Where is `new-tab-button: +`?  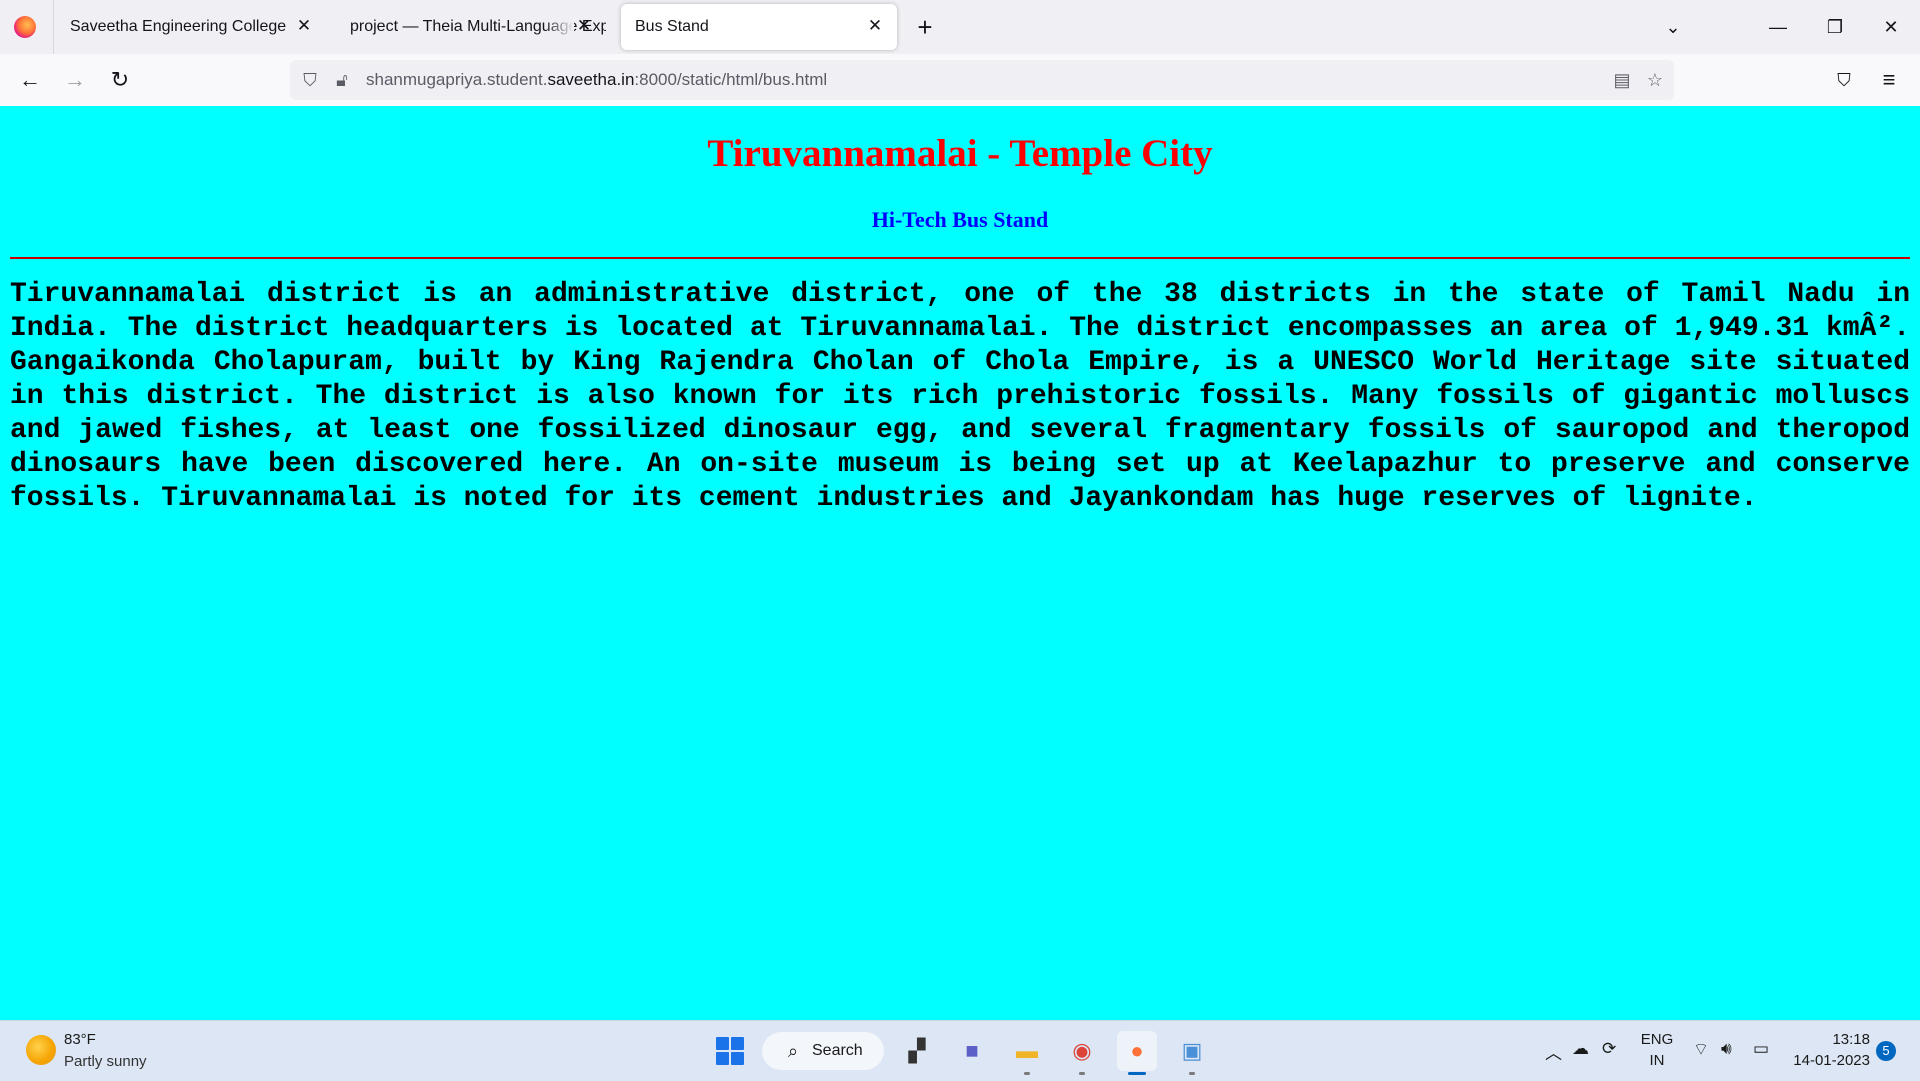
new-tab-button: + is located at coordinates (925, 27).